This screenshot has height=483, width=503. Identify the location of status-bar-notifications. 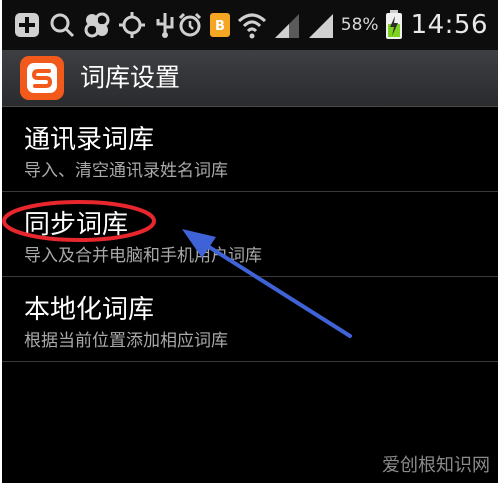
(95, 25).